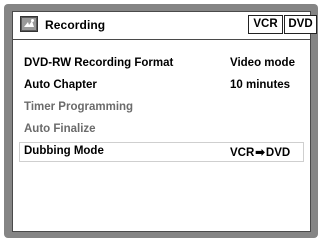 The height and width of the screenshot is (242, 322). Describe the element at coordinates (265, 24) in the screenshot. I see `vcr-badge: VCR` at that location.